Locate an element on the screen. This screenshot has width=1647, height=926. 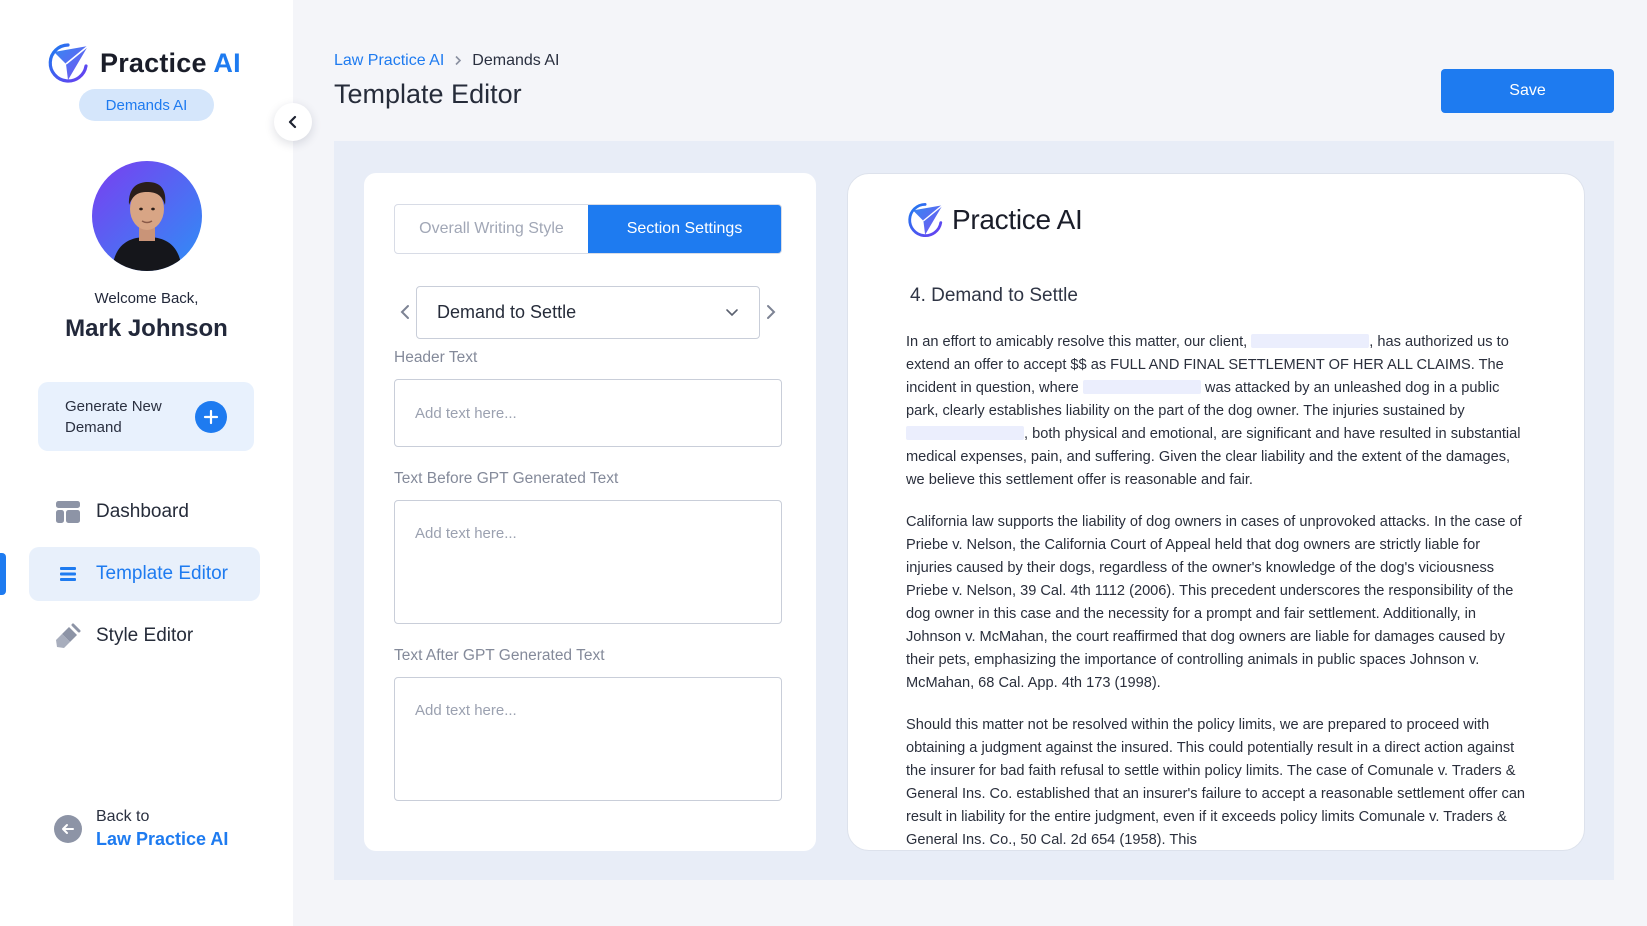
generate-new-demand-button: Generate New Demand is located at coordinates (146, 416).